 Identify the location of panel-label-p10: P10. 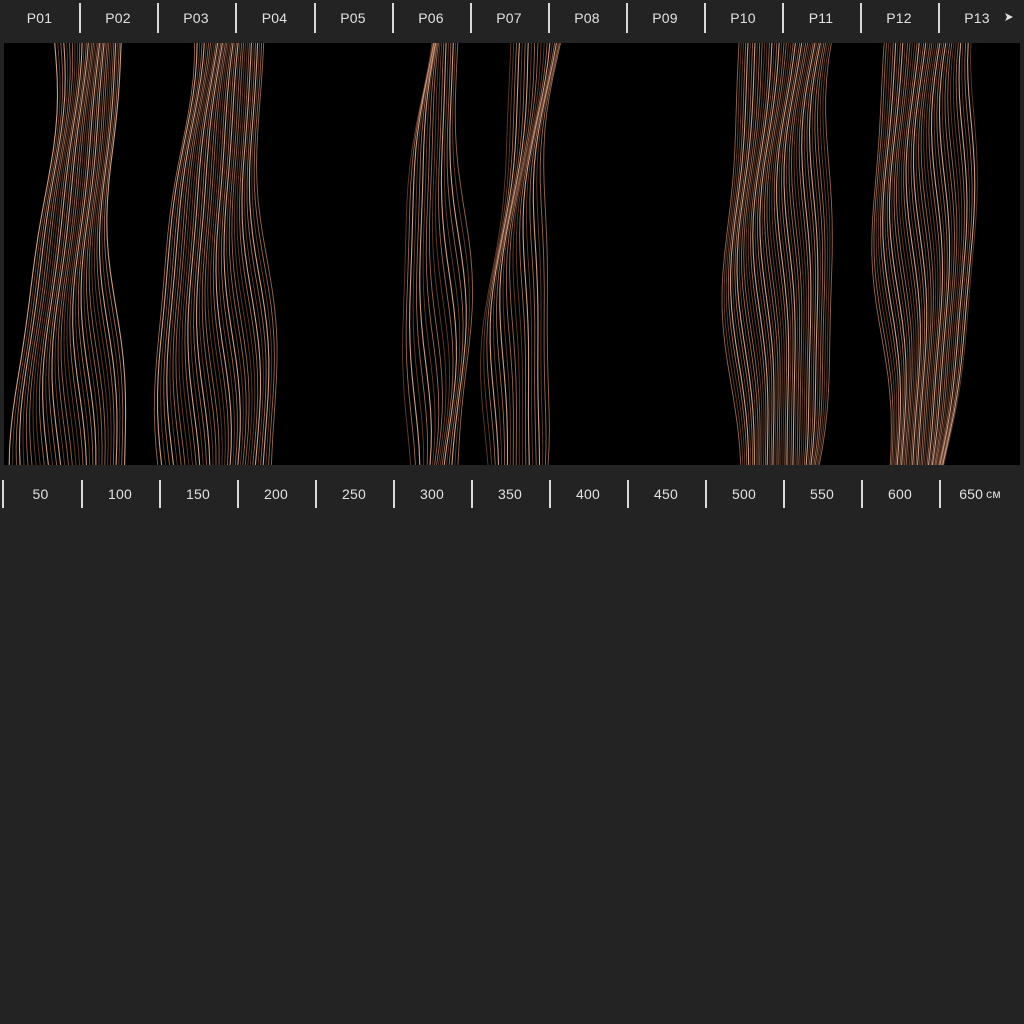
(743, 18).